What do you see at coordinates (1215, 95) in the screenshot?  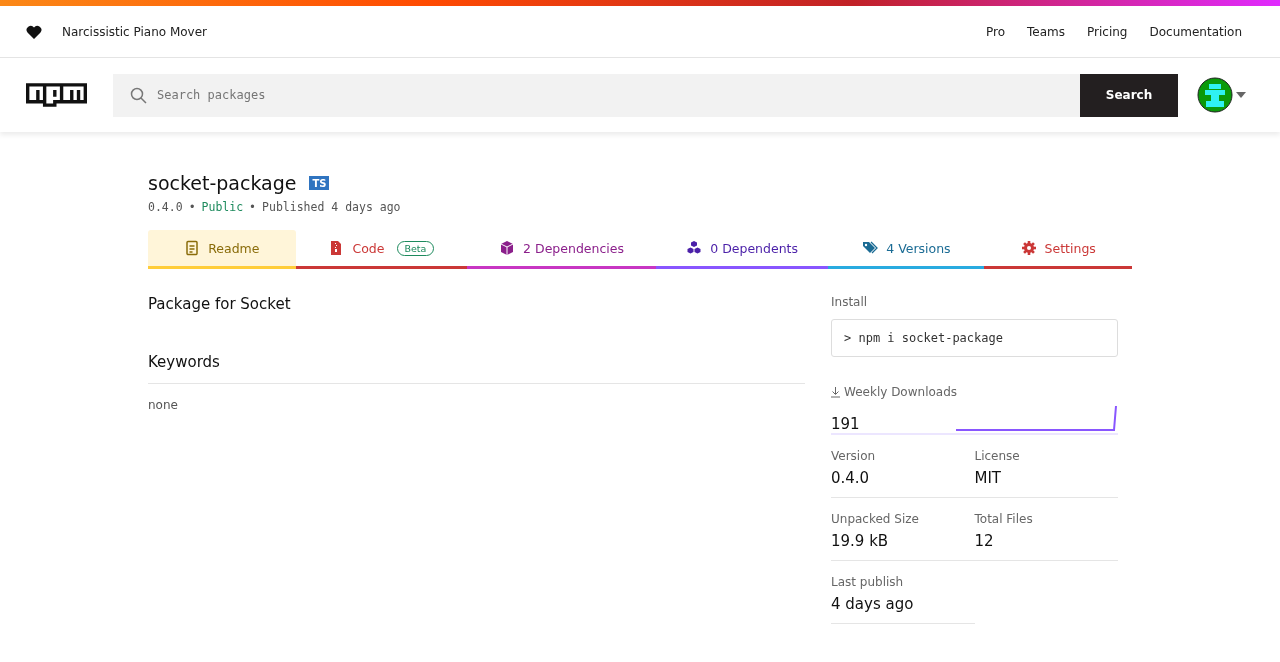 I see `avatar-icon` at bounding box center [1215, 95].